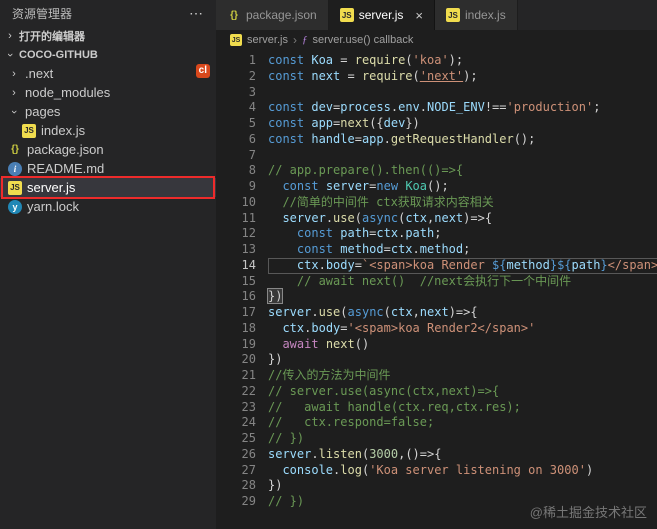  What do you see at coordinates (242, 219) in the screenshot?
I see `line-number: 11` at bounding box center [242, 219].